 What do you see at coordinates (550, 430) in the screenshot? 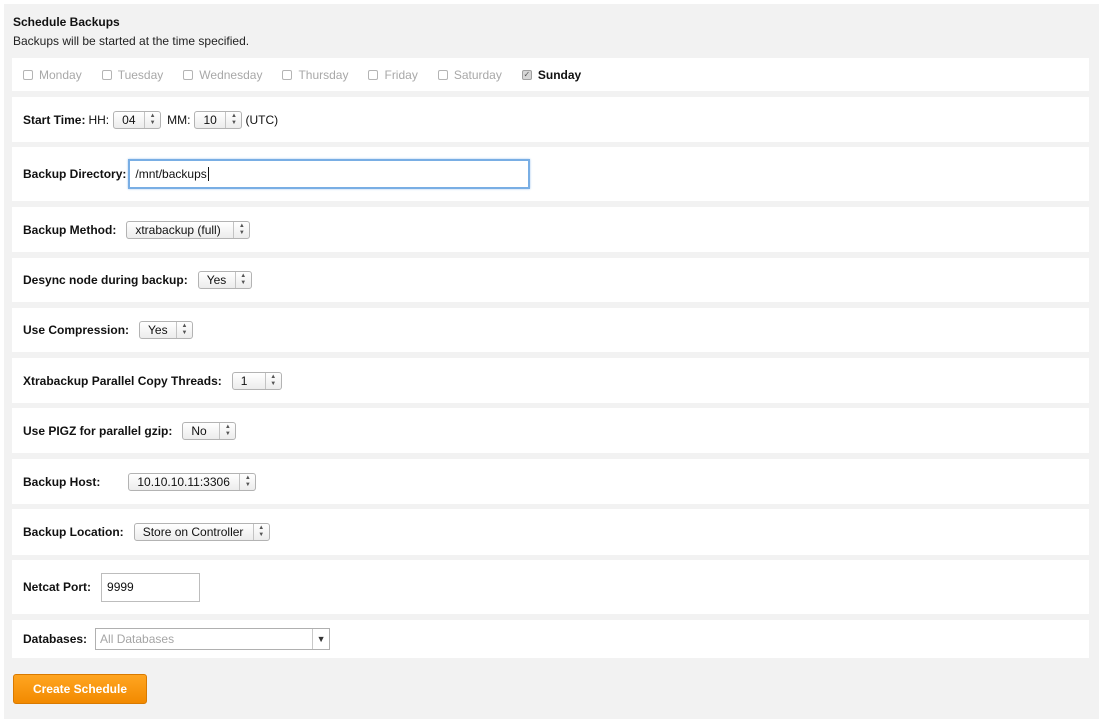
I see `pigz-row: Use PIGZ for parallel gzip: No ▲ ▼` at bounding box center [550, 430].